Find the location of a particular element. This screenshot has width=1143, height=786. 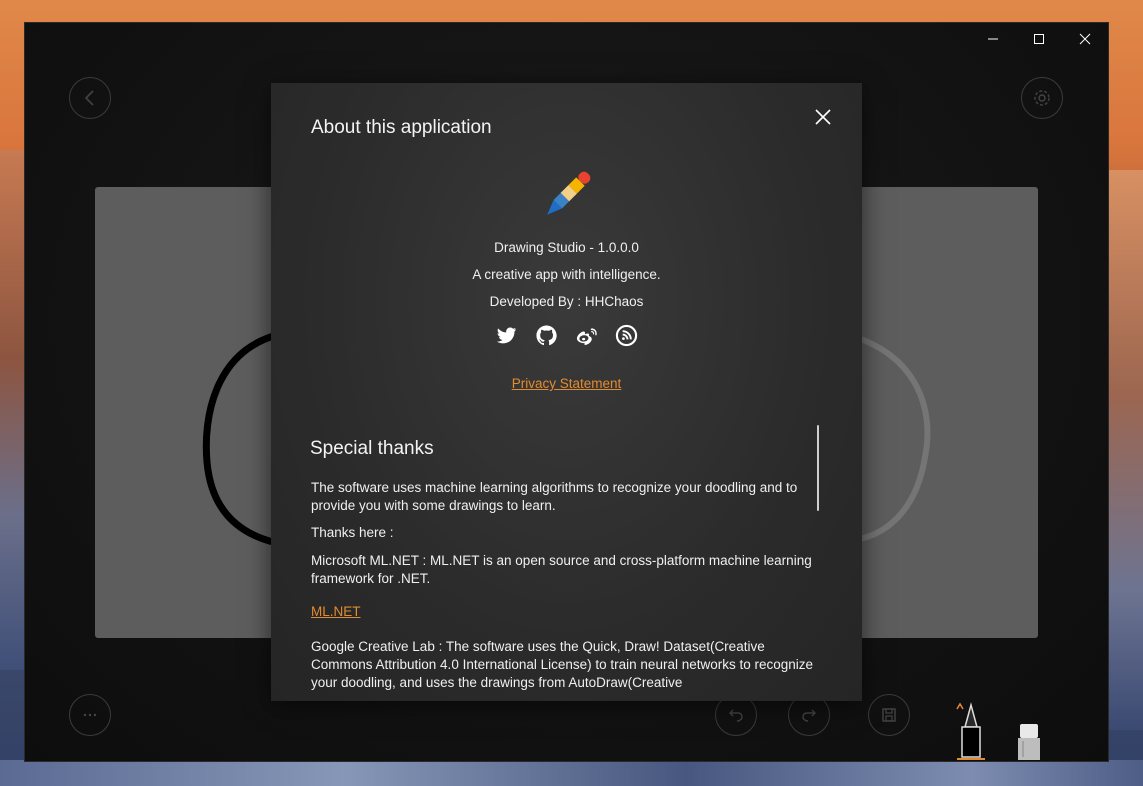

social-links is located at coordinates (566, 335).